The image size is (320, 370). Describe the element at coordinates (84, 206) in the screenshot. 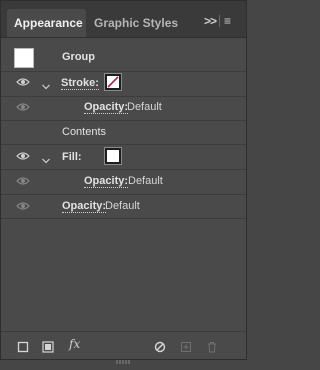

I see `group-opacity-label: Opacity:` at that location.